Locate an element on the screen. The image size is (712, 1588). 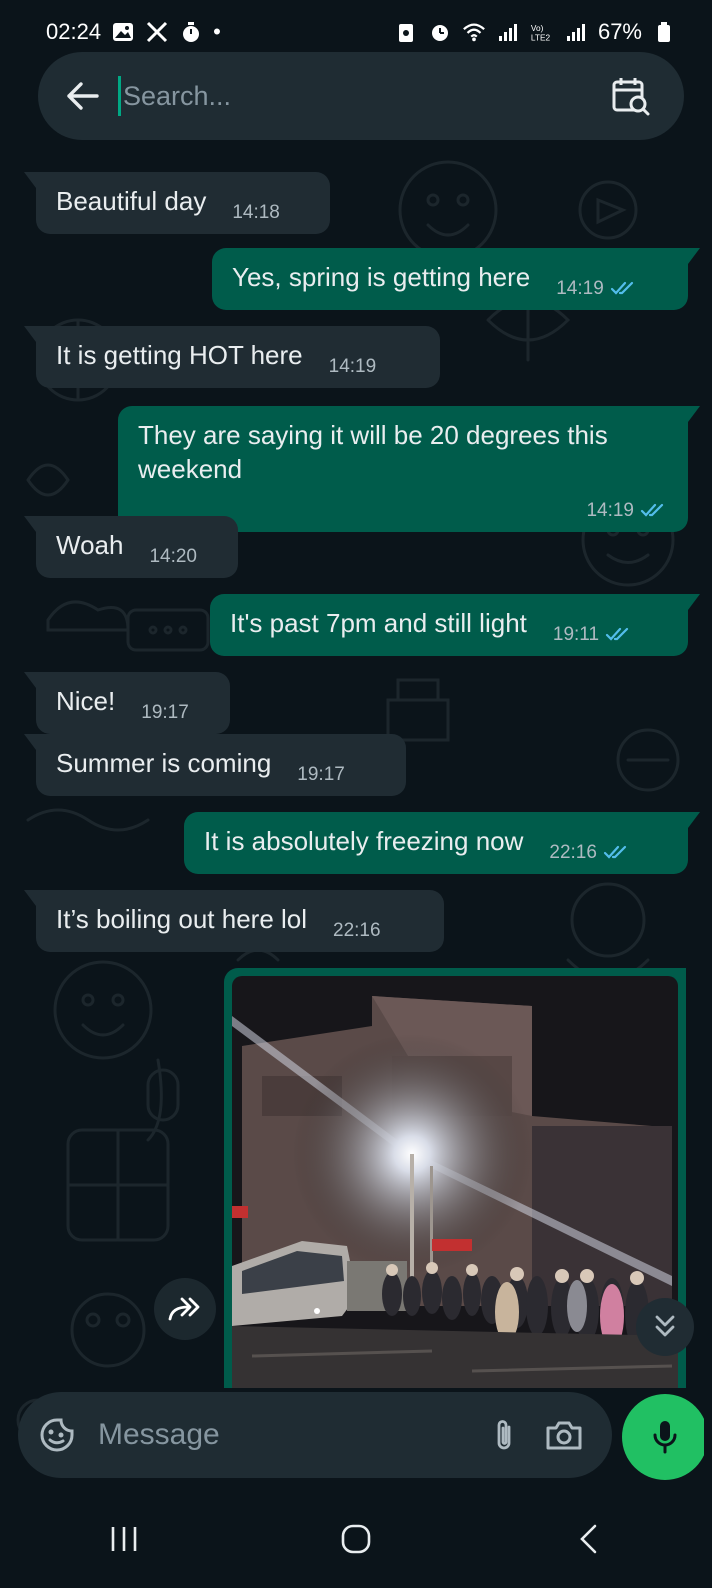
home-button is located at coordinates (356, 1539).